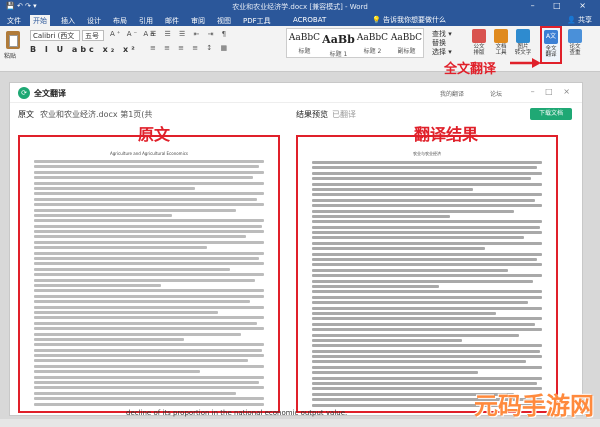 The width and height of the screenshot is (600, 427). I want to click on alignment-tools: ≡ ≡ ≡ ≡ ↕ ▦, so click(190, 48).